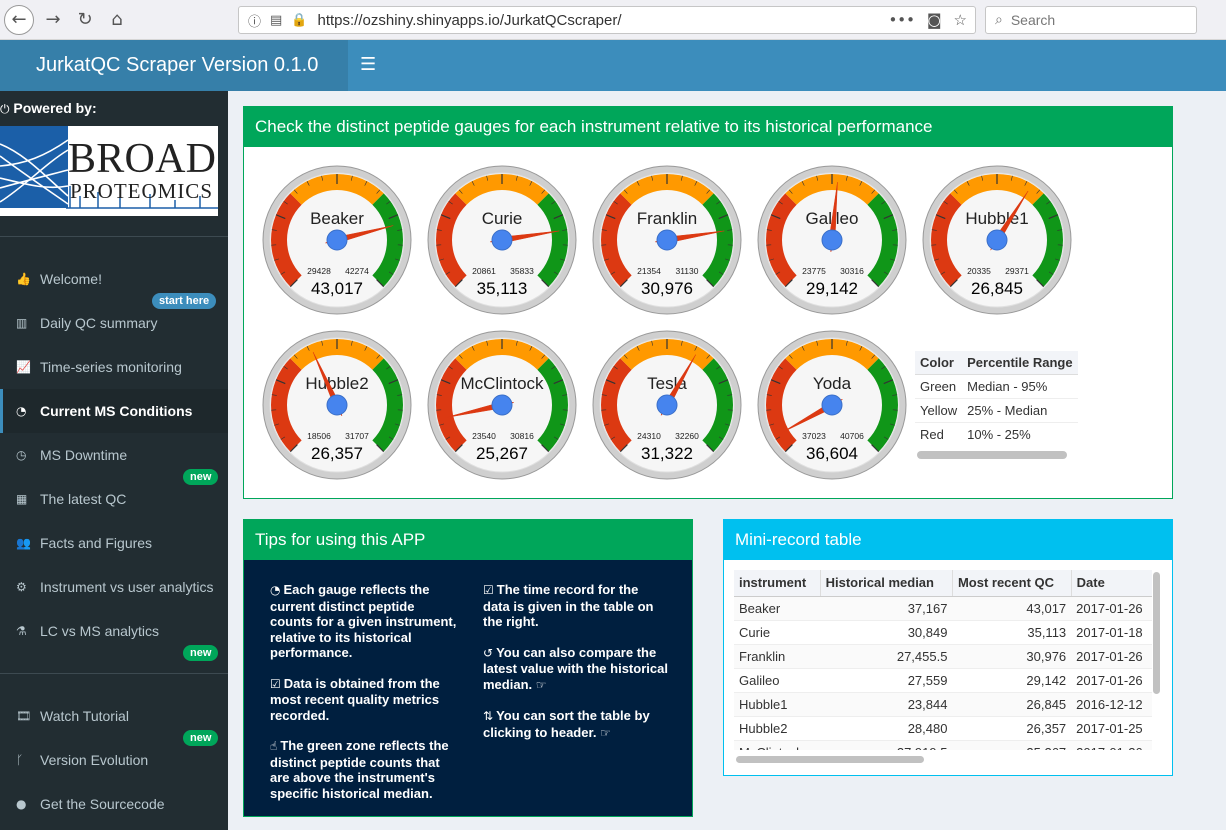  What do you see at coordinates (777, 679) in the screenshot?
I see `table-cell: Galileo` at bounding box center [777, 679].